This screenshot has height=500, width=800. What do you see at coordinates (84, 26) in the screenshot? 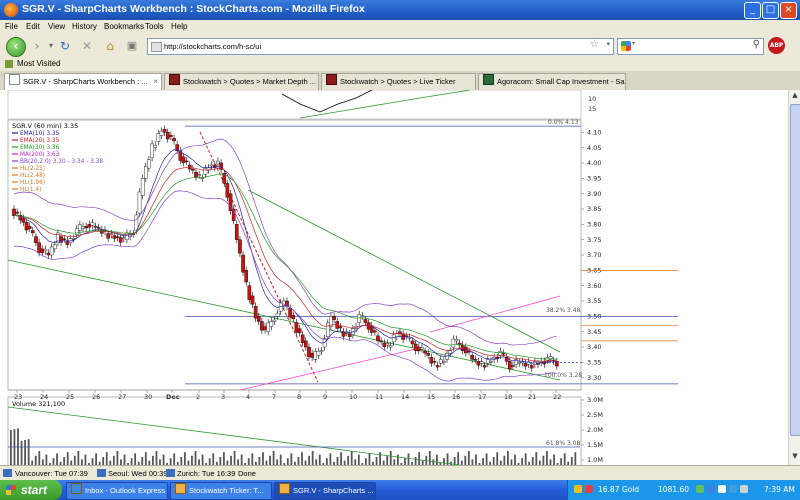
I see `menu-history: History` at bounding box center [84, 26].